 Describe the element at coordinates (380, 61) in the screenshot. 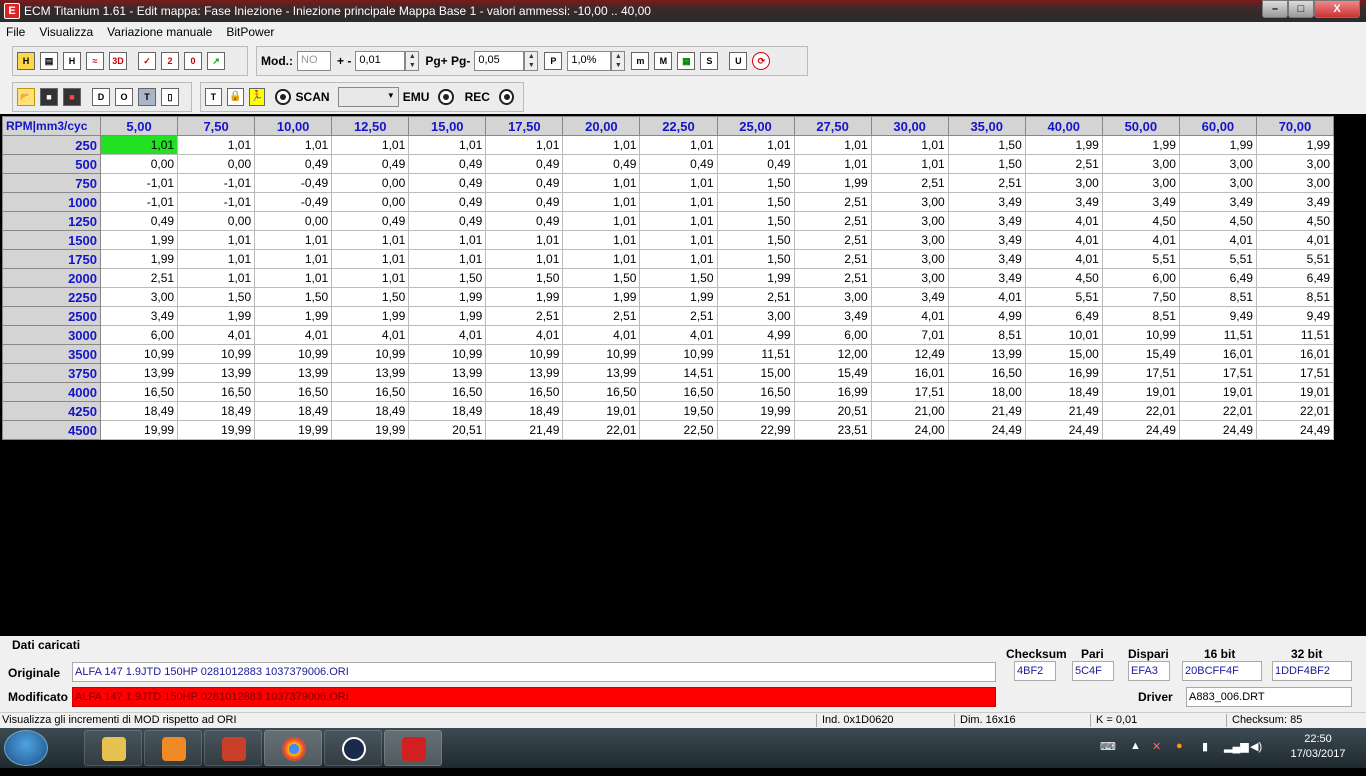

I see `step-input: 0,01` at that location.